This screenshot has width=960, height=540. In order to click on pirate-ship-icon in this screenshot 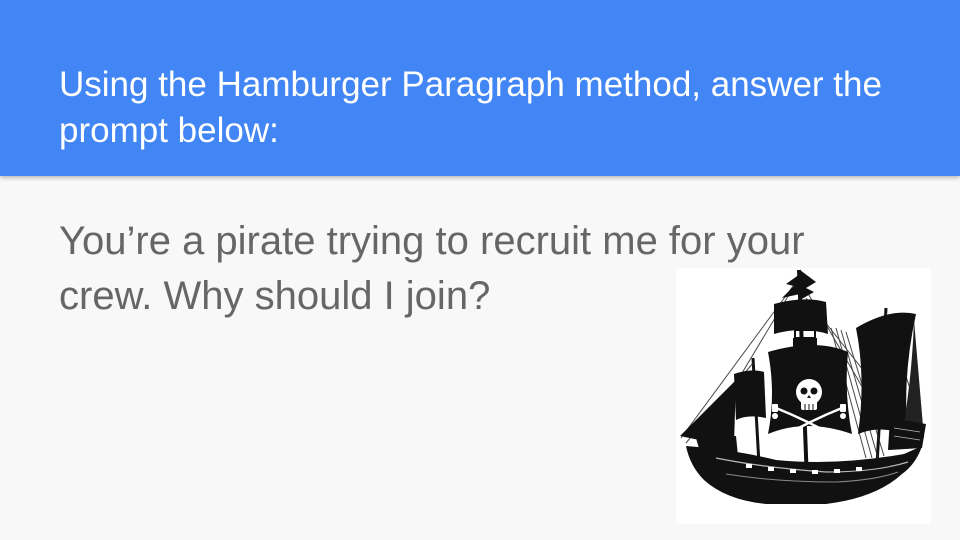, I will do `click(803, 396)`.